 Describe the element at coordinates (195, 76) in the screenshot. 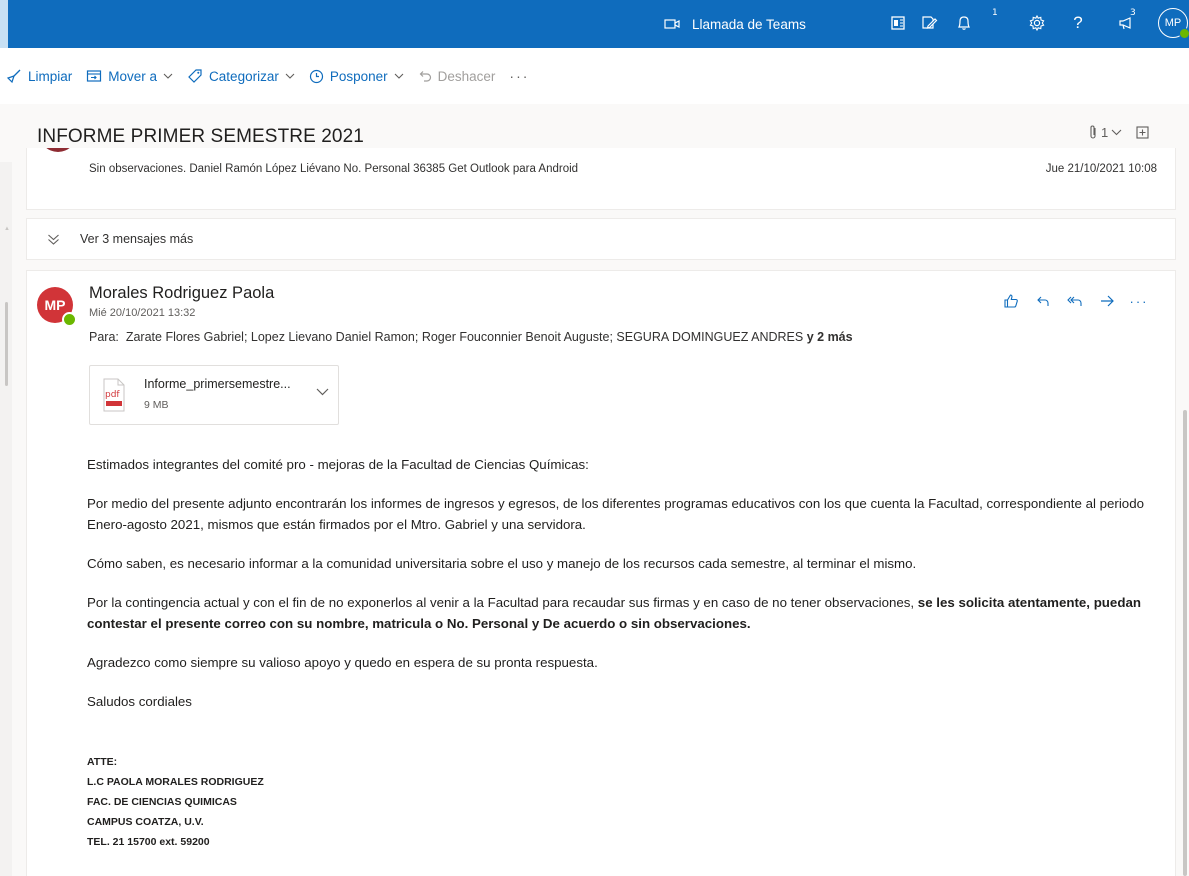

I see `tag-icon` at that location.